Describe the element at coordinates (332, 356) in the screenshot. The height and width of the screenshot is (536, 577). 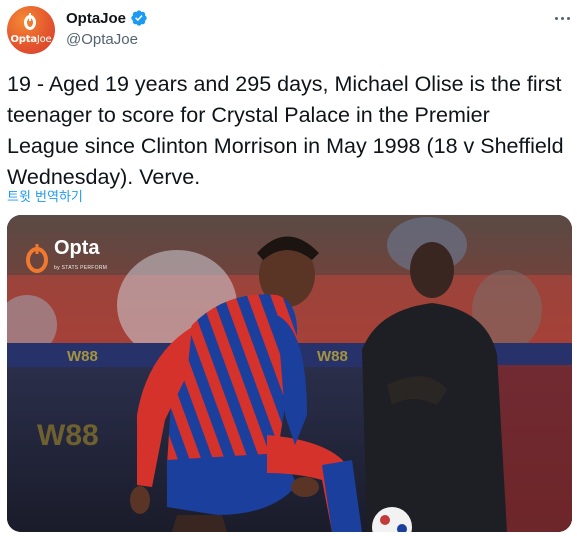
I see `board-text-top-right: W88` at that location.